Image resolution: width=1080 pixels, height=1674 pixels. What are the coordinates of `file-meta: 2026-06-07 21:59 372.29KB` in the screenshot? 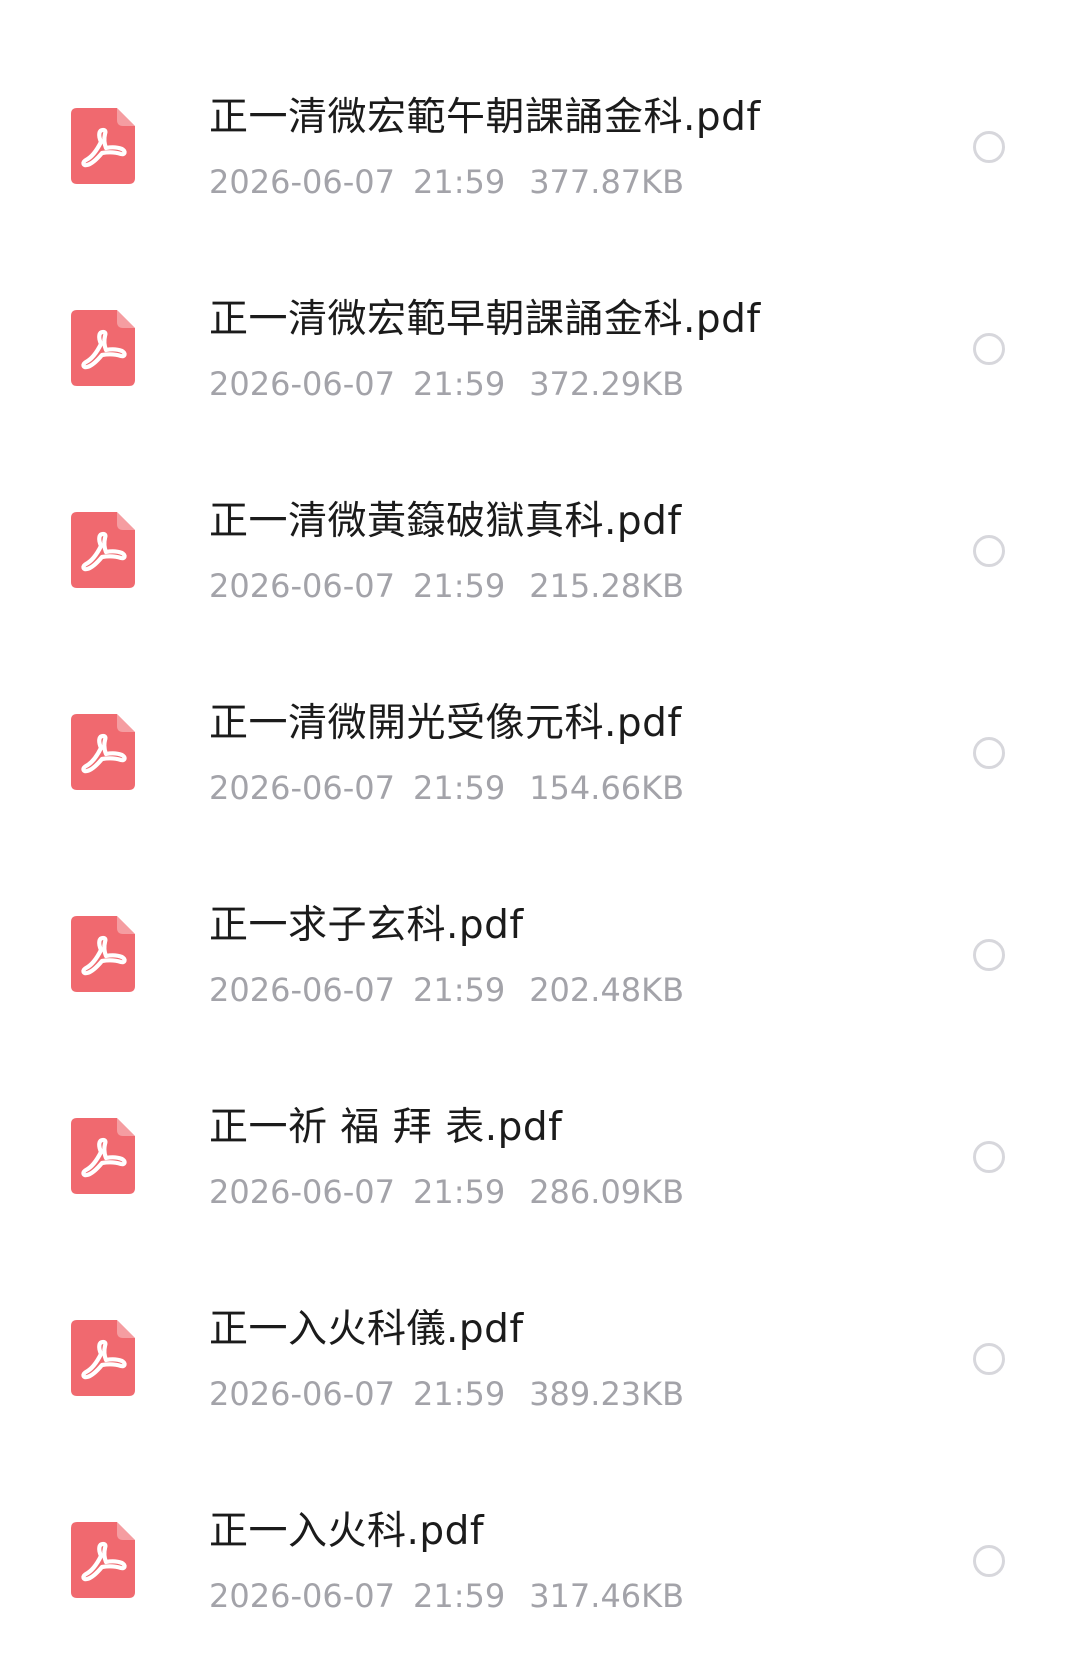 It's located at (446, 384).